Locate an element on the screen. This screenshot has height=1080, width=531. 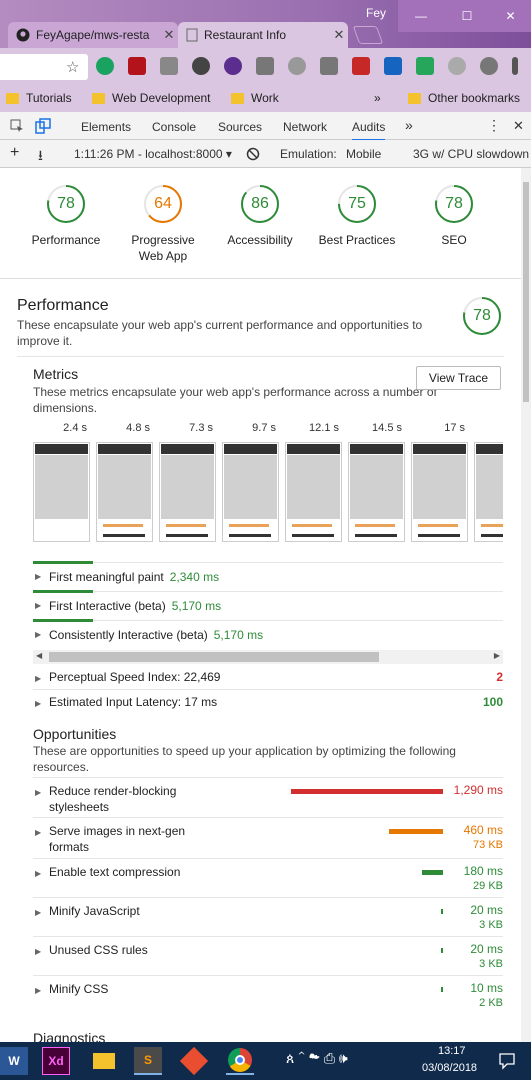
file-explorer-app-icon is located at coordinates (104, 1061).